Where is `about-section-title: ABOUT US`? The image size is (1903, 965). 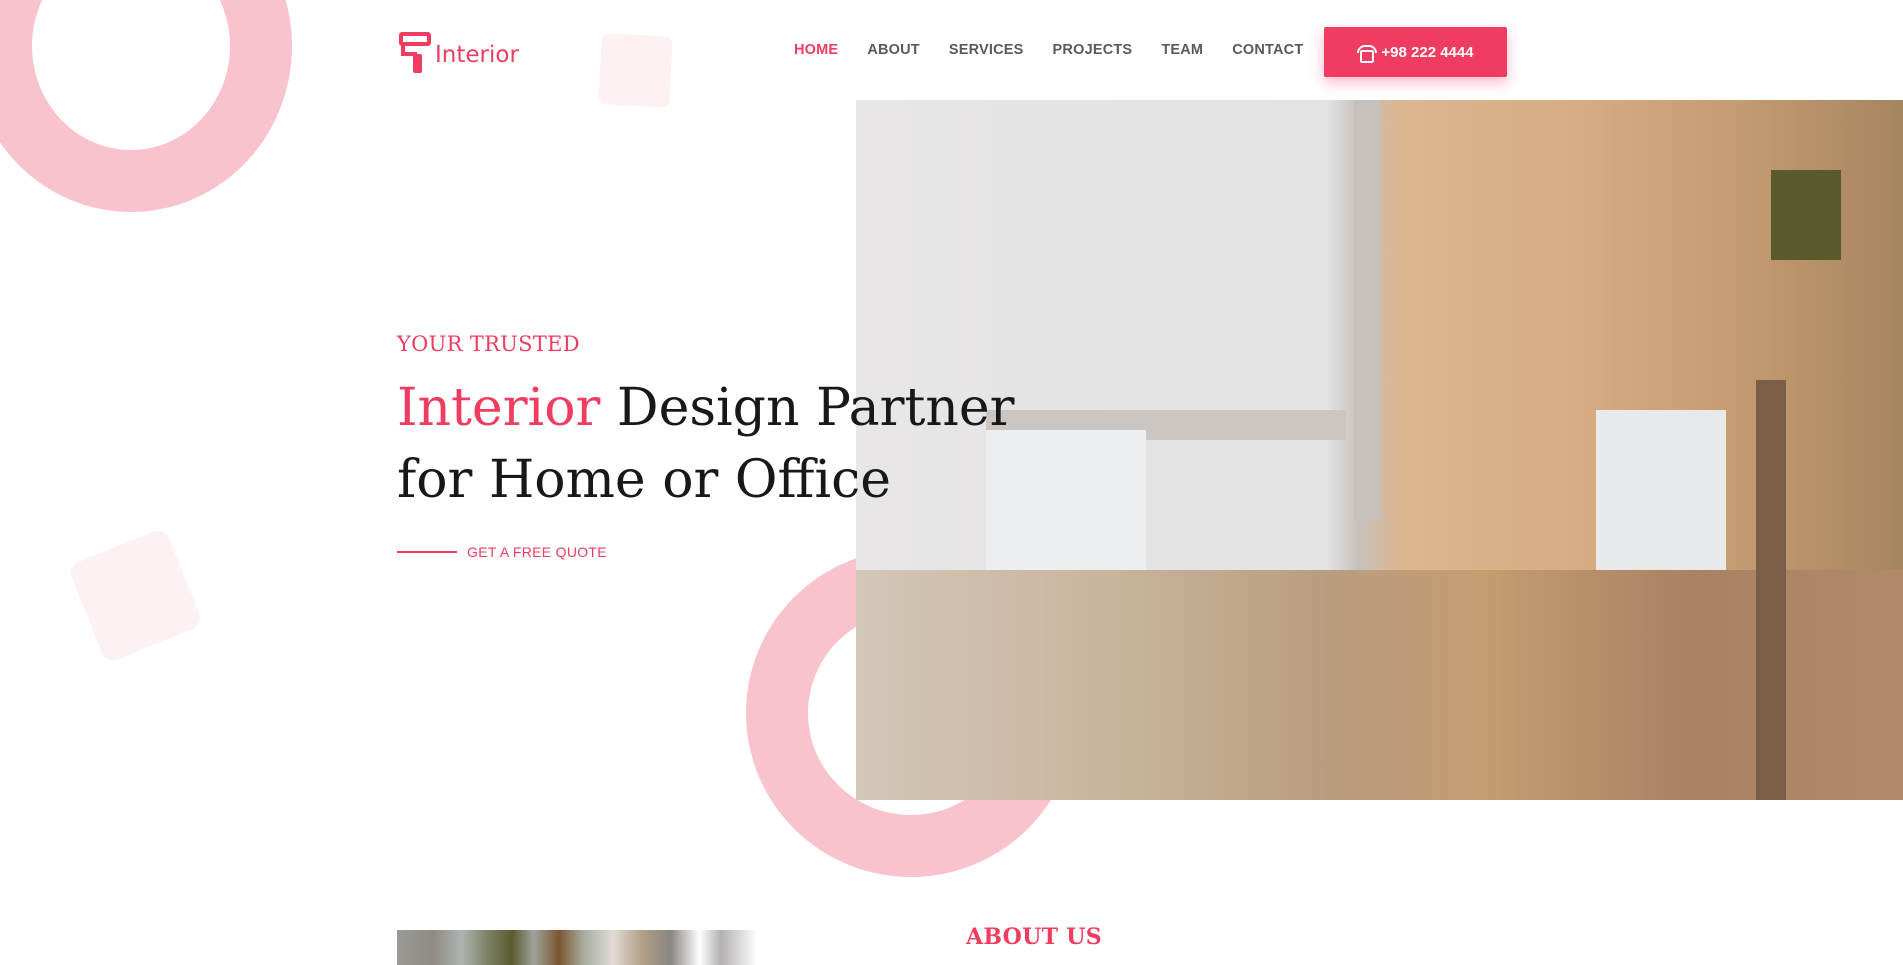
about-section-title: ABOUT US is located at coordinates (1034, 937).